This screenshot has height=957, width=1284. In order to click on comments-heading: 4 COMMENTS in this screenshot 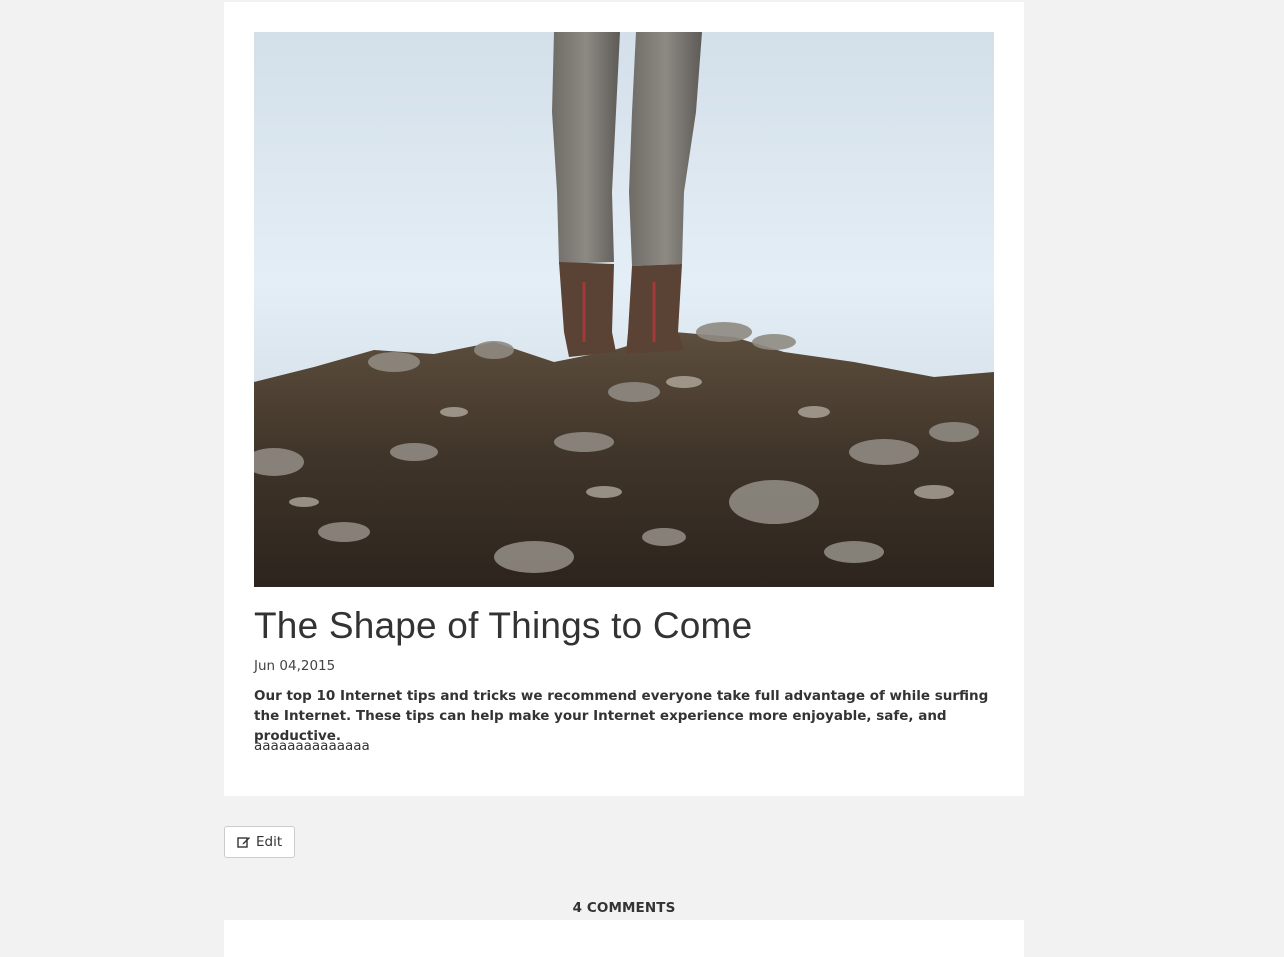, I will do `click(624, 908)`.